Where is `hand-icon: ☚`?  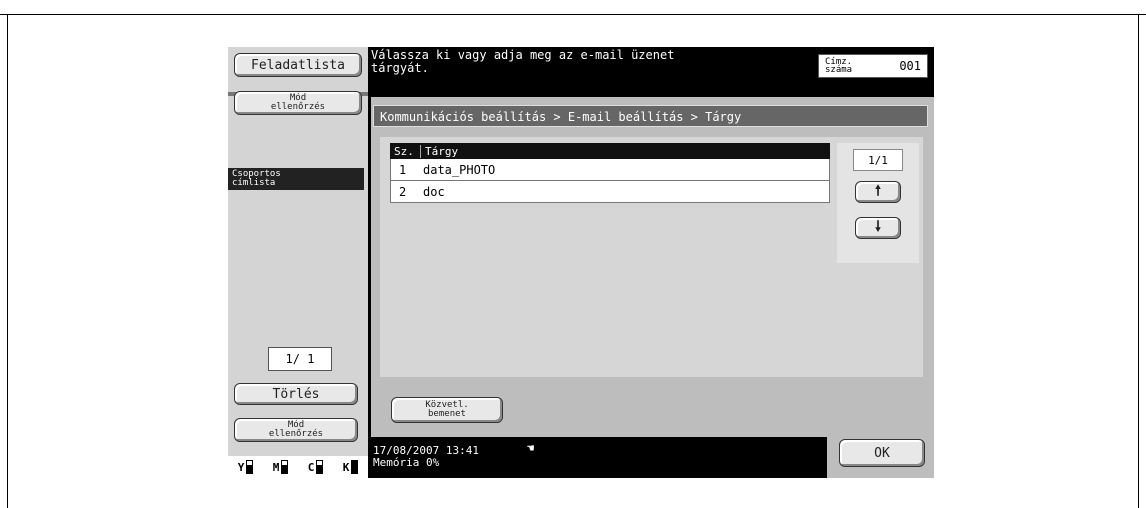
hand-icon: ☚ is located at coordinates (531, 448).